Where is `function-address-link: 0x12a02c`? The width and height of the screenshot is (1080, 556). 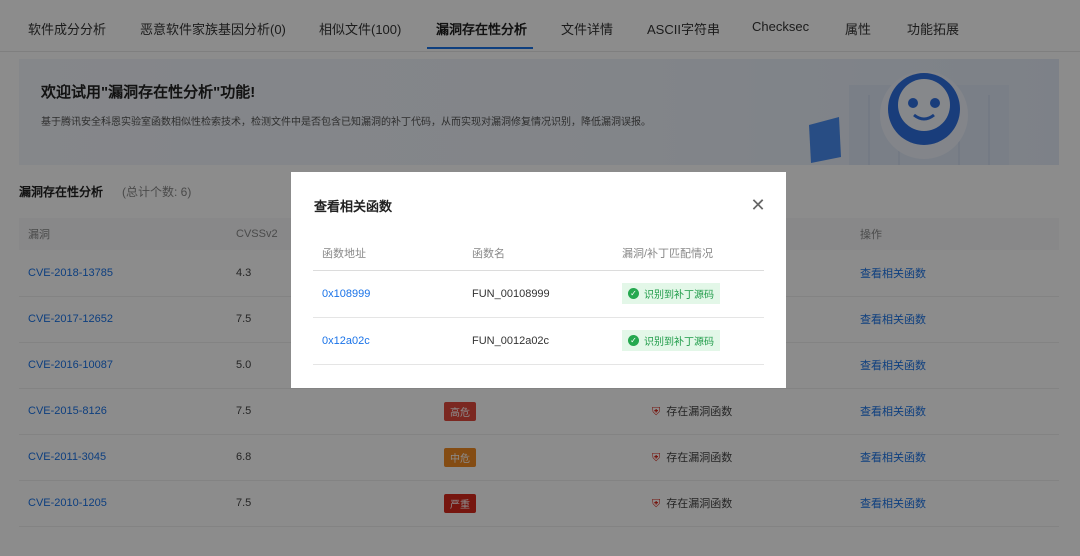
function-address-link: 0x12a02c is located at coordinates (346, 341).